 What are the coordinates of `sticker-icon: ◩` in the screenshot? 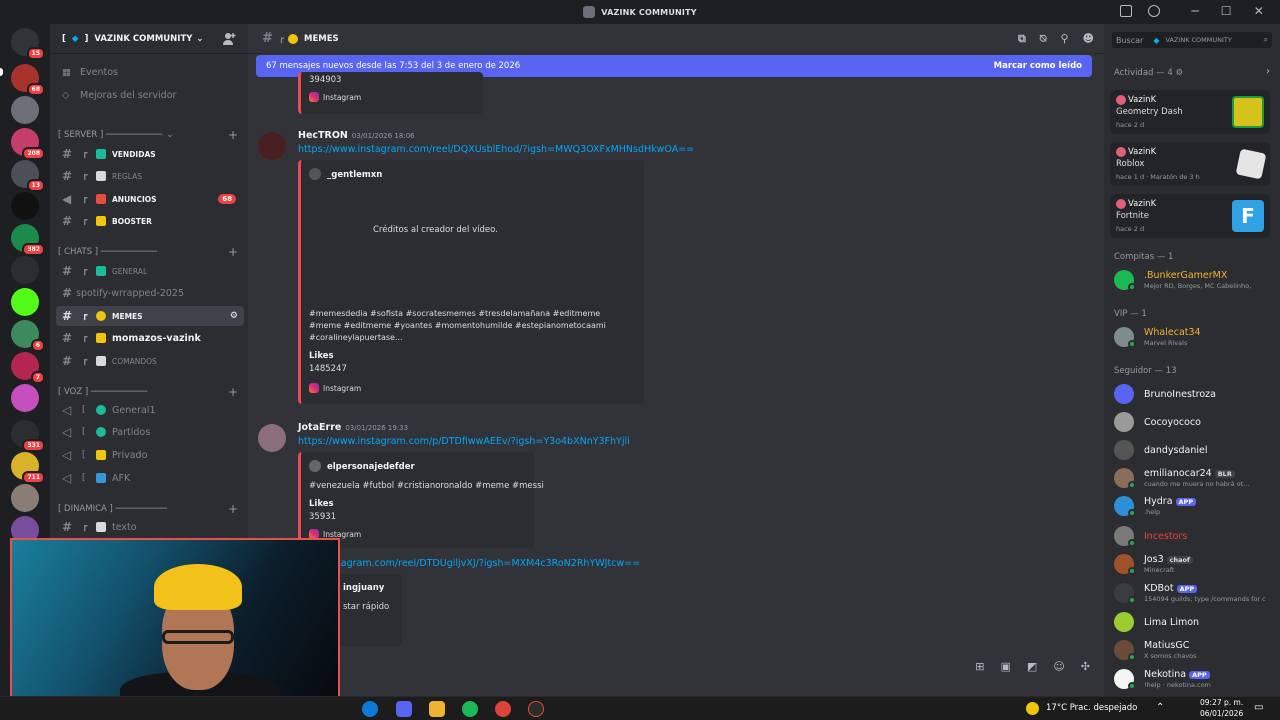 It's located at (1032, 666).